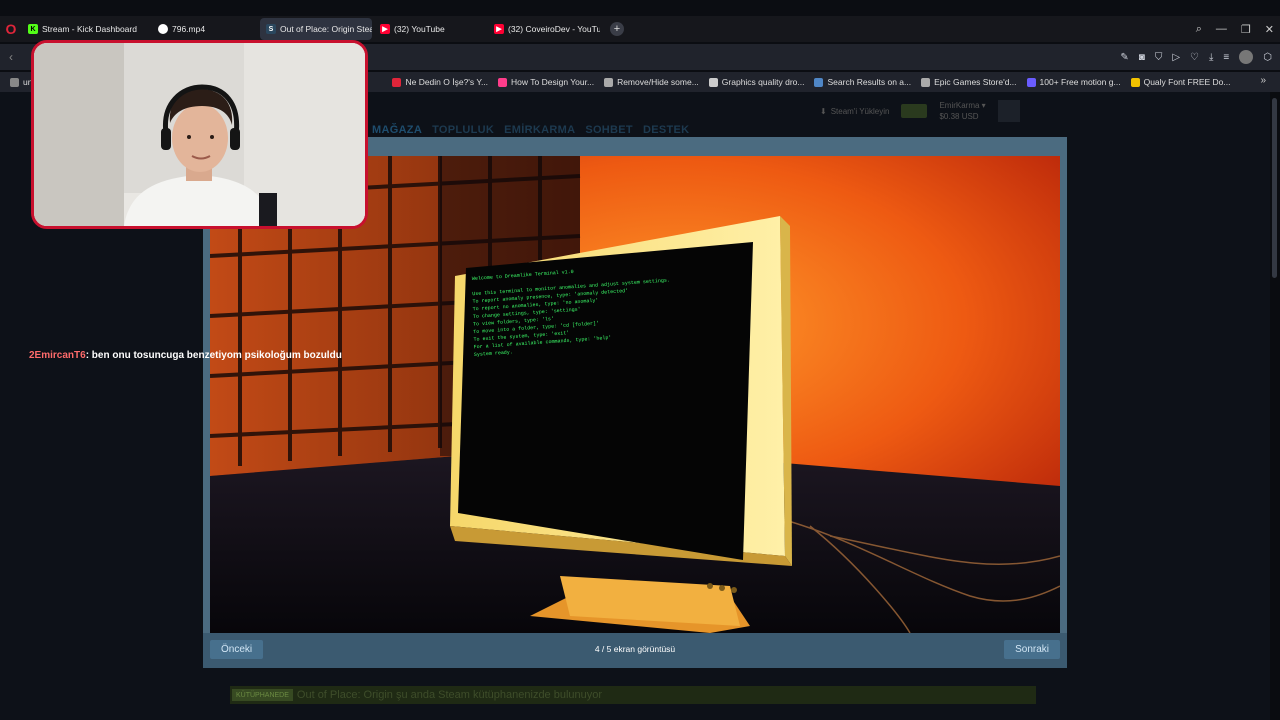  Describe the element at coordinates (1267, 57) in the screenshot. I see `extensions-icon: ⬡` at that location.